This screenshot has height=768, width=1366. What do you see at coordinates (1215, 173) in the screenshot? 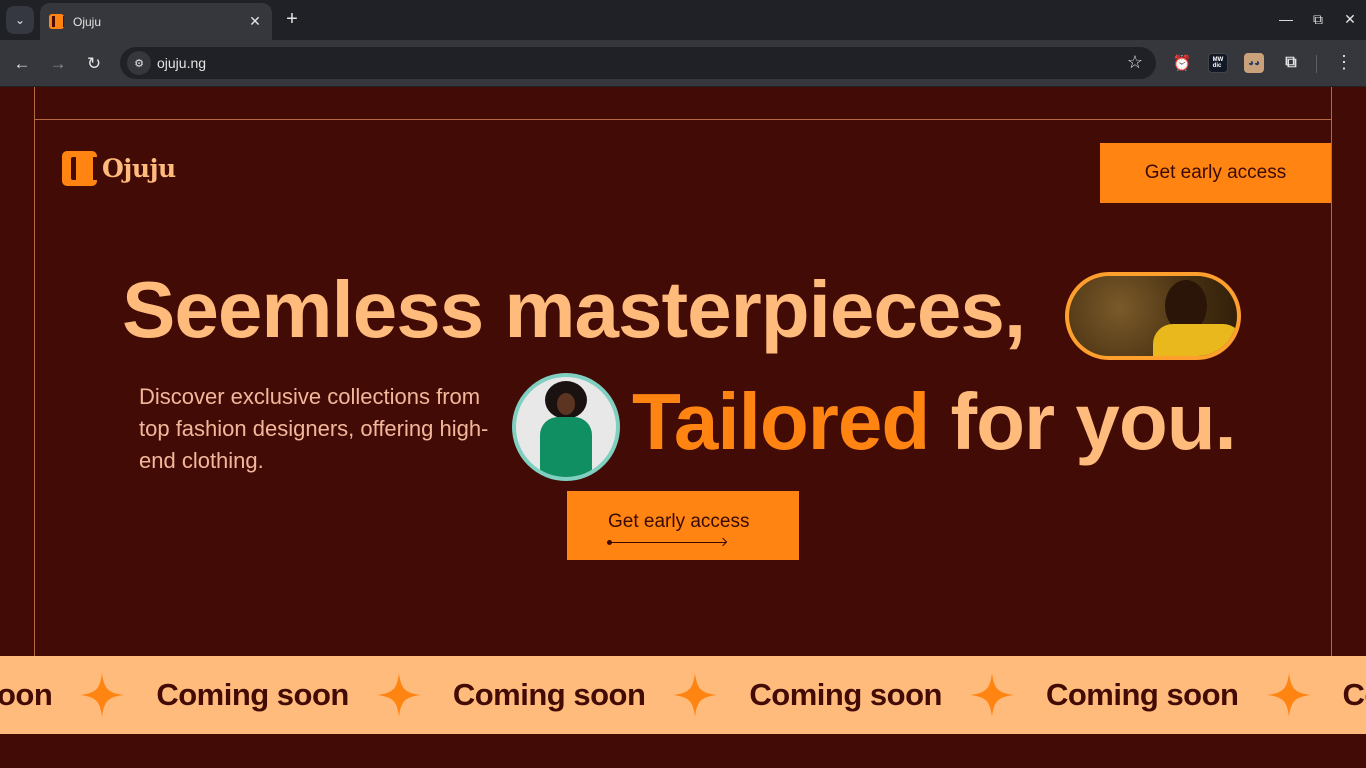
I see `header-get-early-access-button: Get early access` at bounding box center [1215, 173].